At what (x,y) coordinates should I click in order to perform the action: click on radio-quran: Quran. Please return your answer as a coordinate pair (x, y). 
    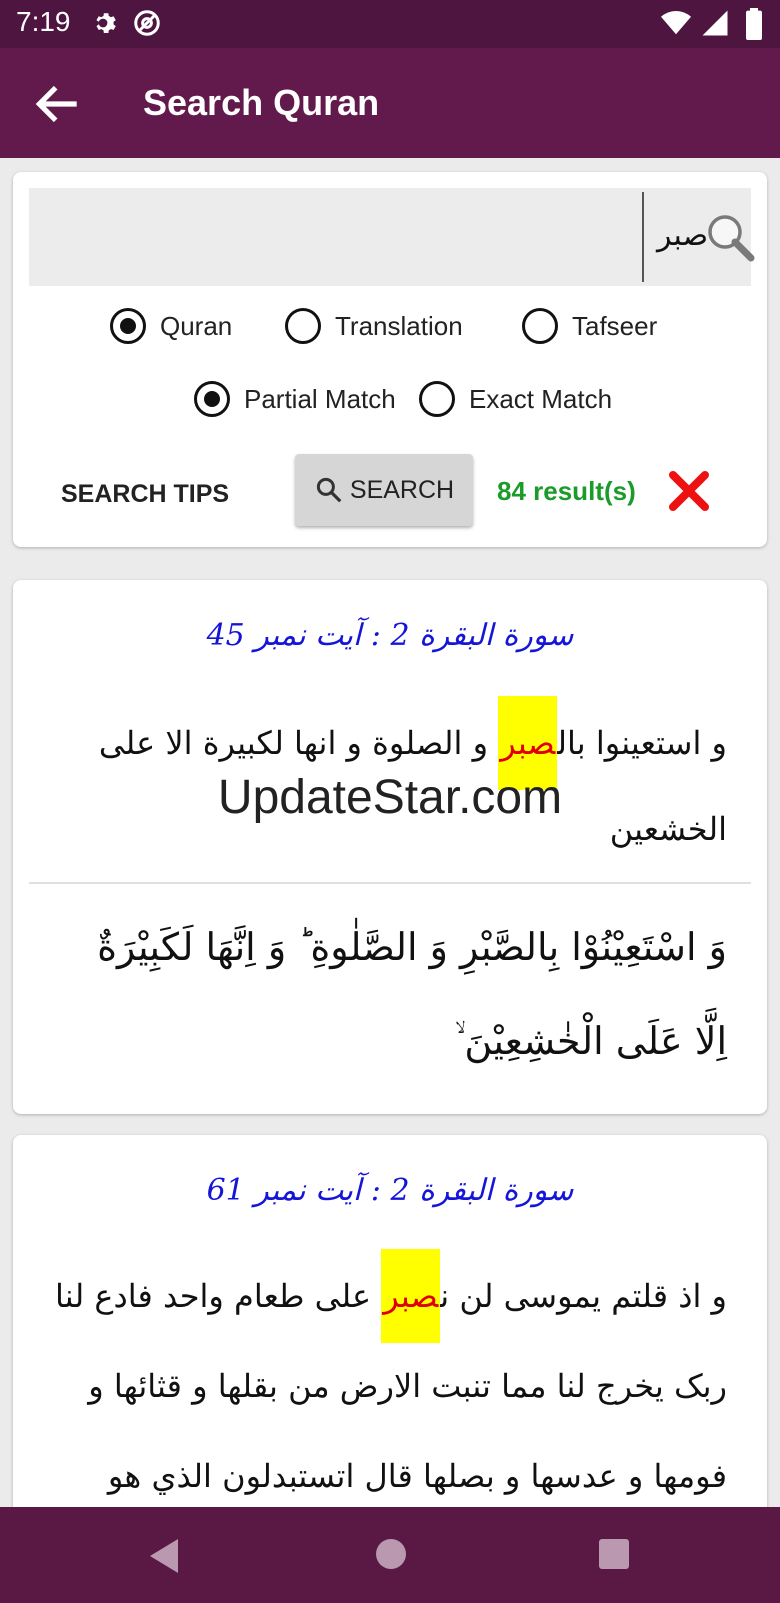
    Looking at the image, I should click on (171, 326).